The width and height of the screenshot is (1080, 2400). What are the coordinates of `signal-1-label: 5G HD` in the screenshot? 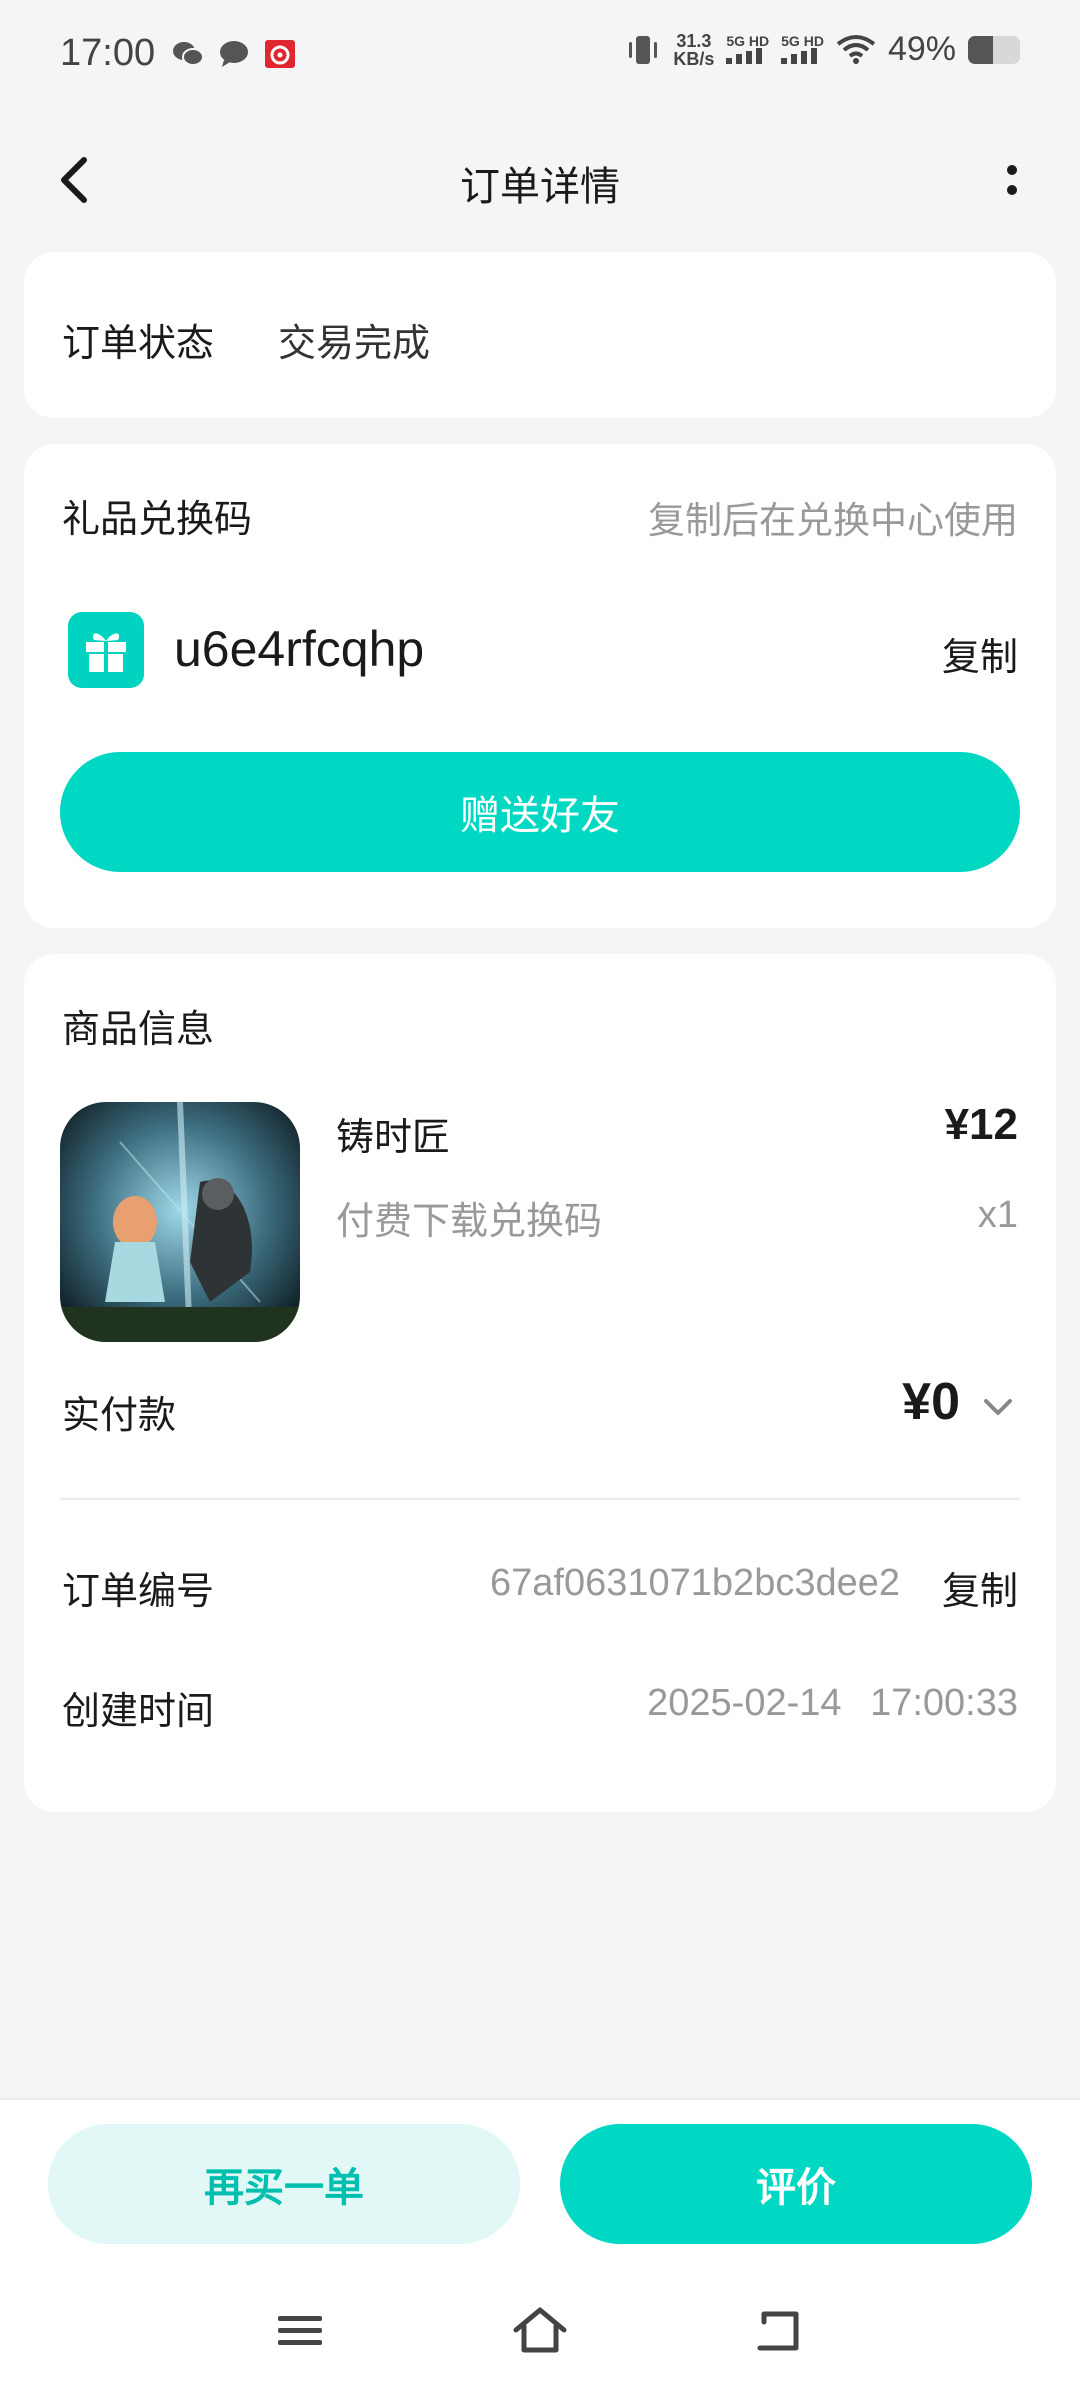 It's located at (748, 40).